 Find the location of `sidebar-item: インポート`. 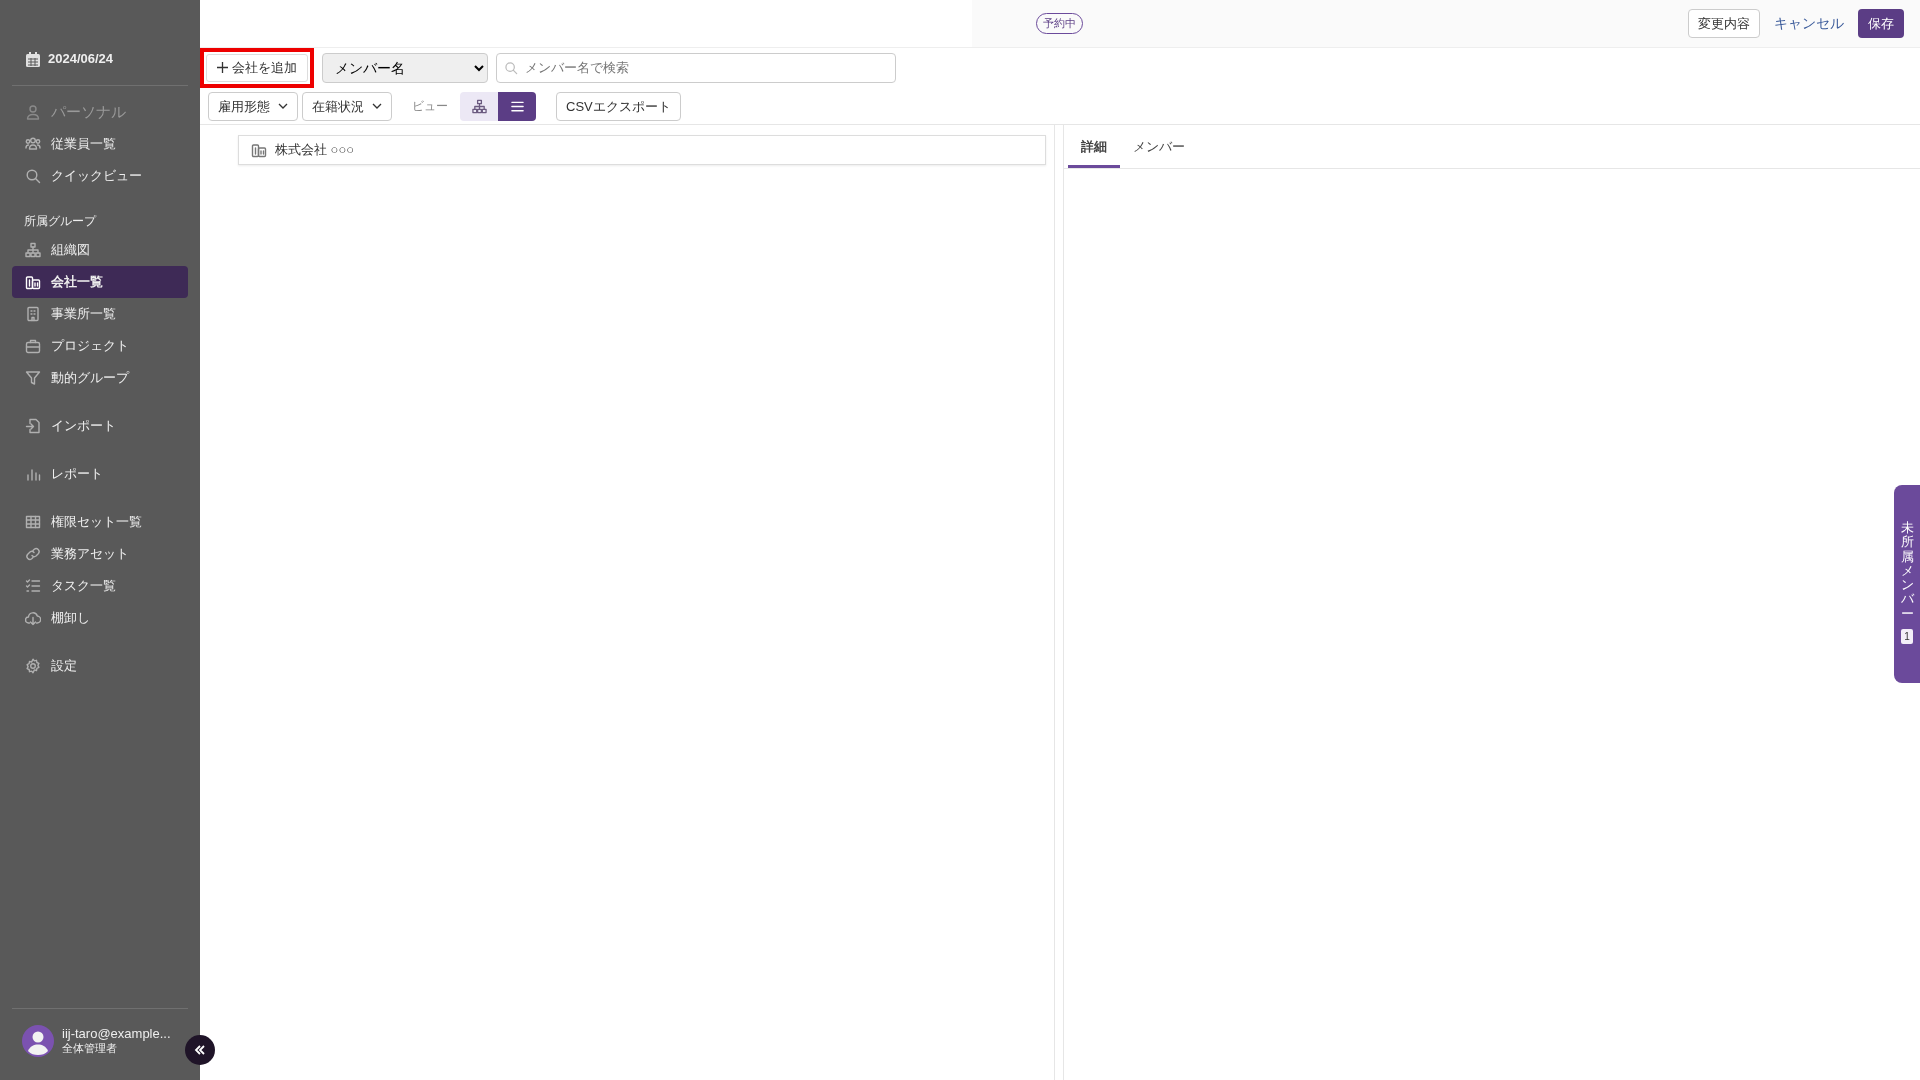

sidebar-item: インポート is located at coordinates (100, 426).